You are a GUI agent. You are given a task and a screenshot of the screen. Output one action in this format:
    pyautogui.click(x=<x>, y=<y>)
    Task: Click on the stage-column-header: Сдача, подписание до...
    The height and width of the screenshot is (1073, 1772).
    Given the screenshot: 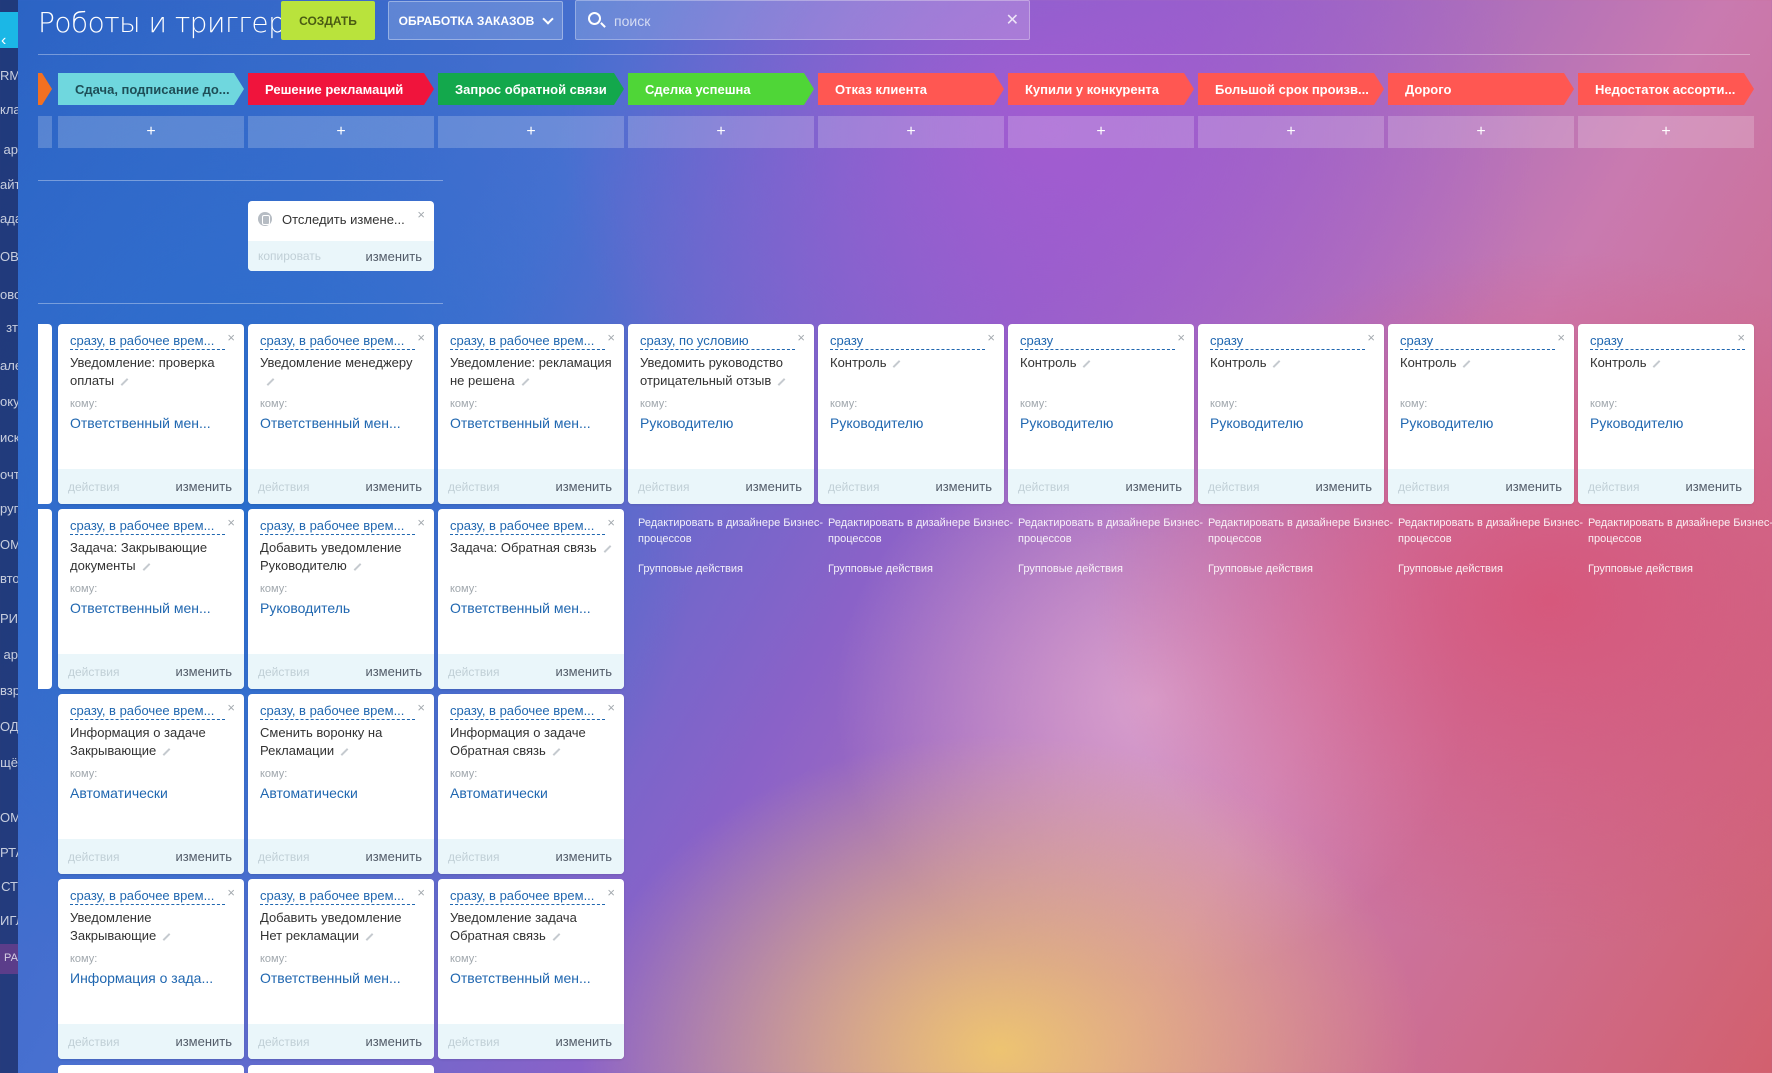 What is the action you would take?
    pyautogui.click(x=151, y=89)
    